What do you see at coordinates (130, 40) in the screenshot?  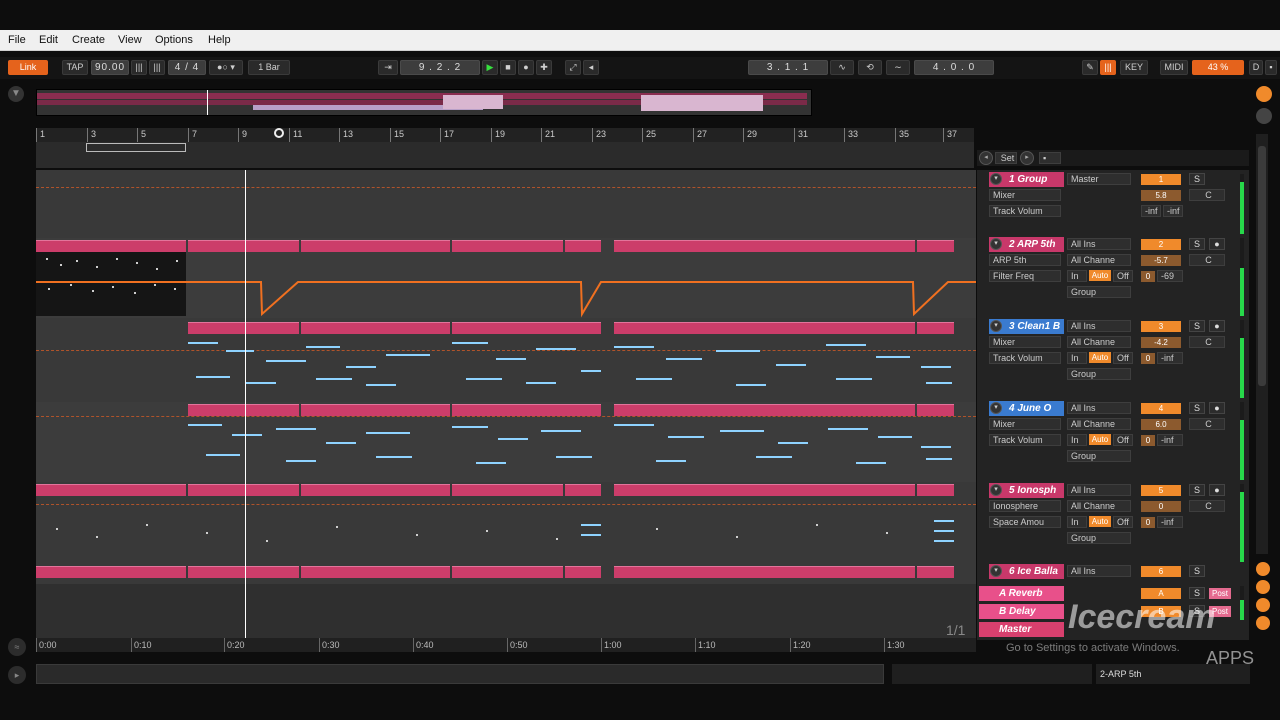 I see `menu-view: View` at bounding box center [130, 40].